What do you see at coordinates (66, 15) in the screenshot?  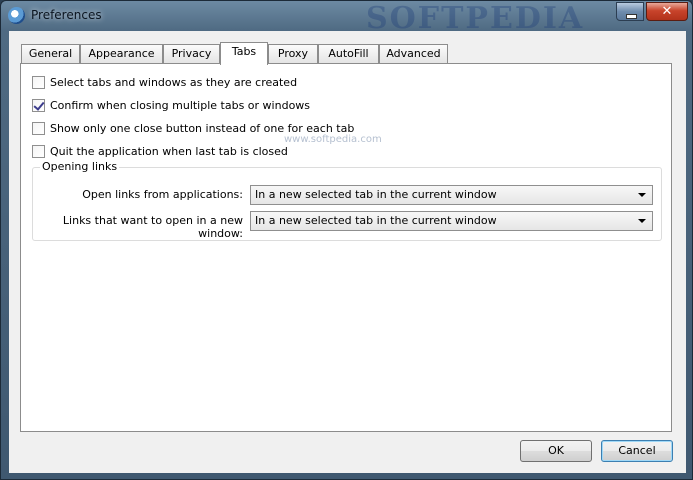 I see `window-title: Preferences` at bounding box center [66, 15].